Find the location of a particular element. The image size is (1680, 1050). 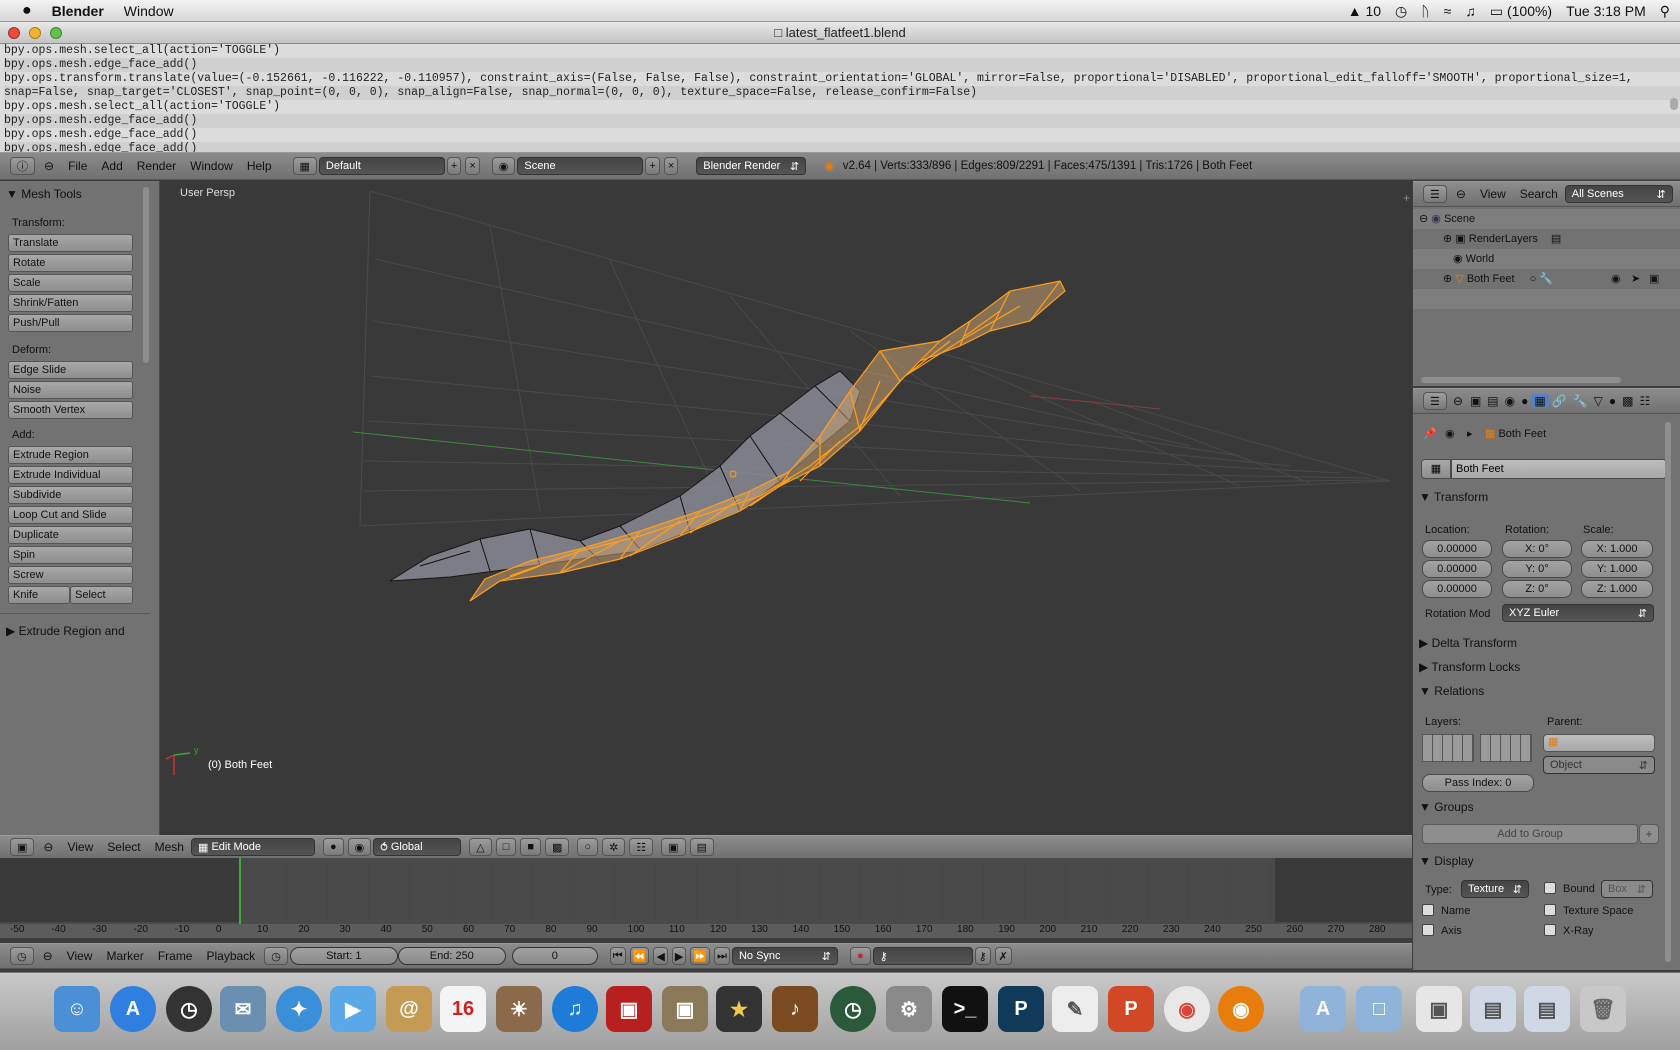

tool-shelf-scrollbar is located at coordinates (146, 275).